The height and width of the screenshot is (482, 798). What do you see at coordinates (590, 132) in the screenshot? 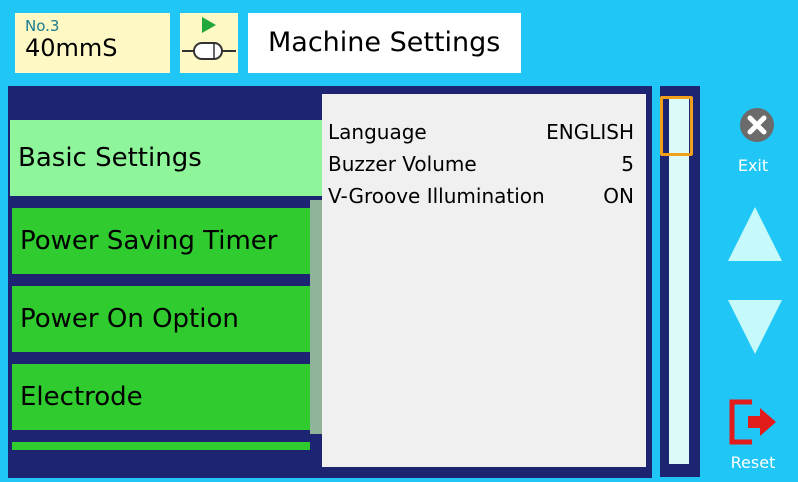
I see `detail-value: ENGLISH` at bounding box center [590, 132].